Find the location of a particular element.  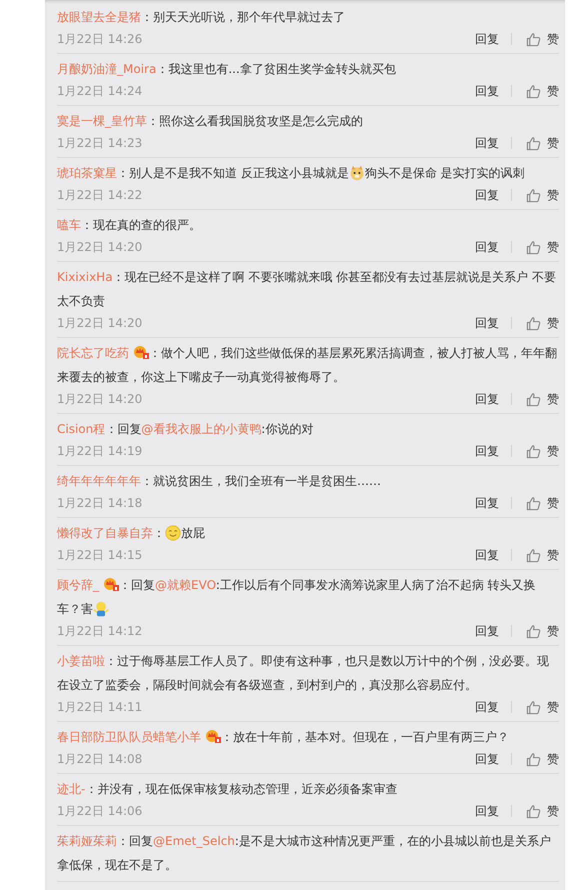

comment-time: 1月22日 14:26 is located at coordinates (99, 39).